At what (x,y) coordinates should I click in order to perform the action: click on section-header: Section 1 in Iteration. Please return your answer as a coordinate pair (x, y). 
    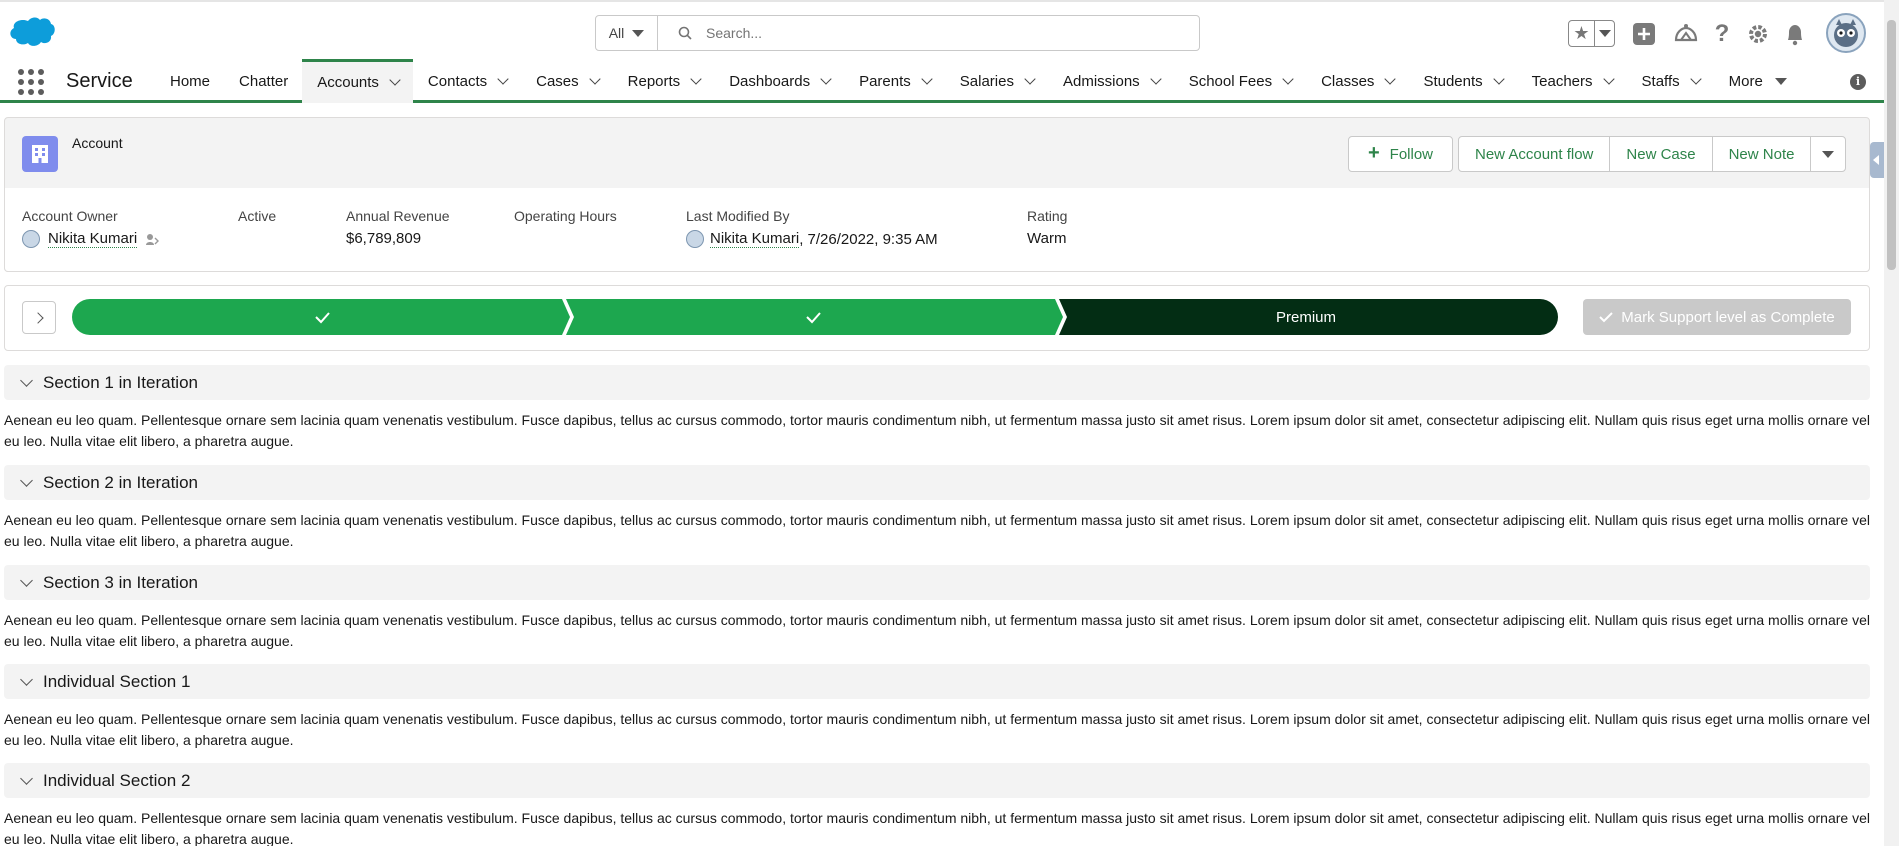
    Looking at the image, I should click on (937, 382).